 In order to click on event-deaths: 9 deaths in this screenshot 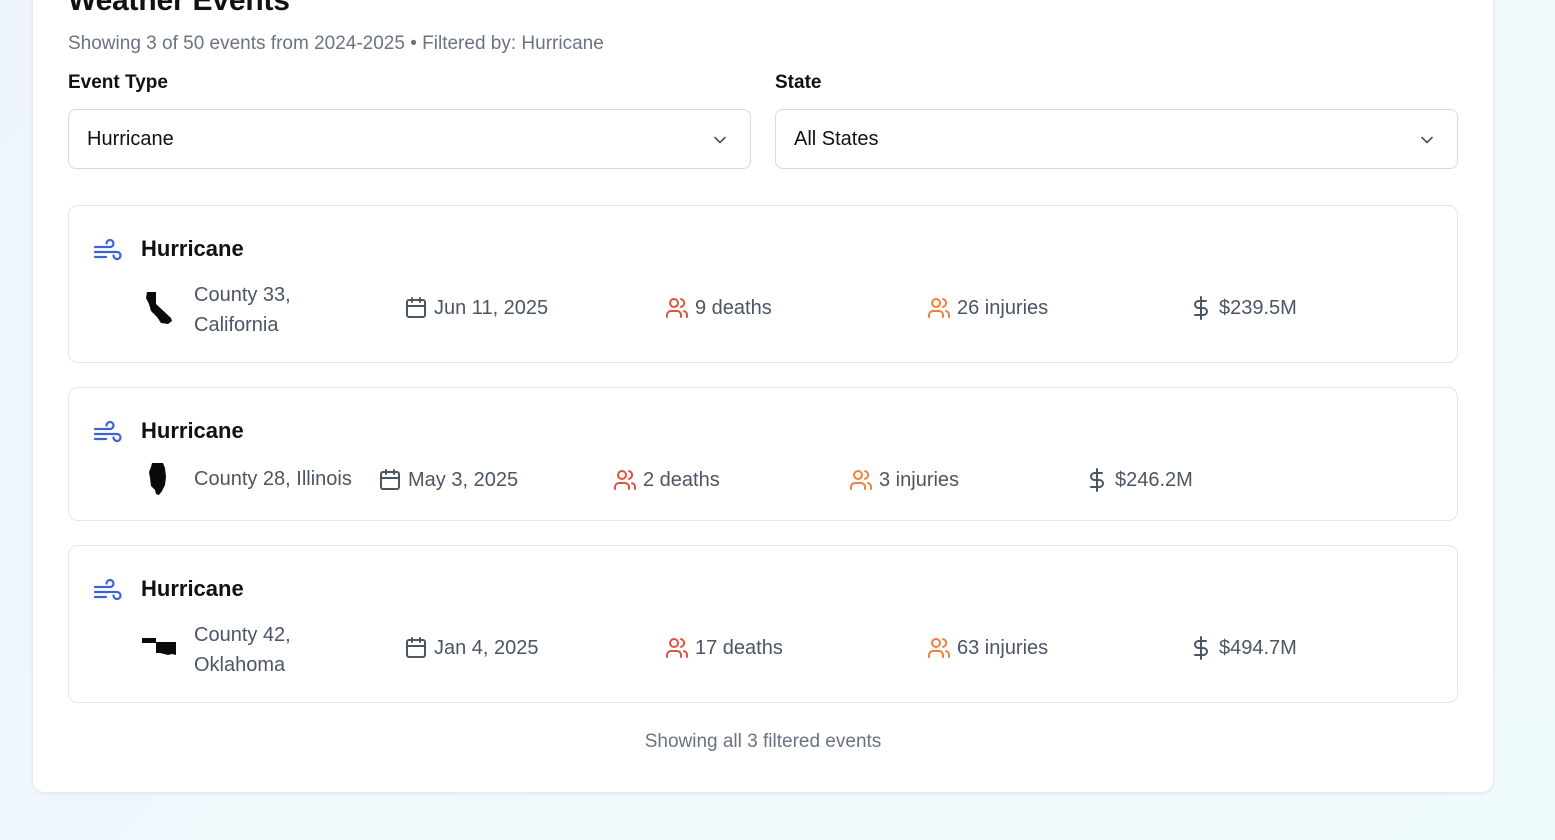, I will do `click(718, 308)`.